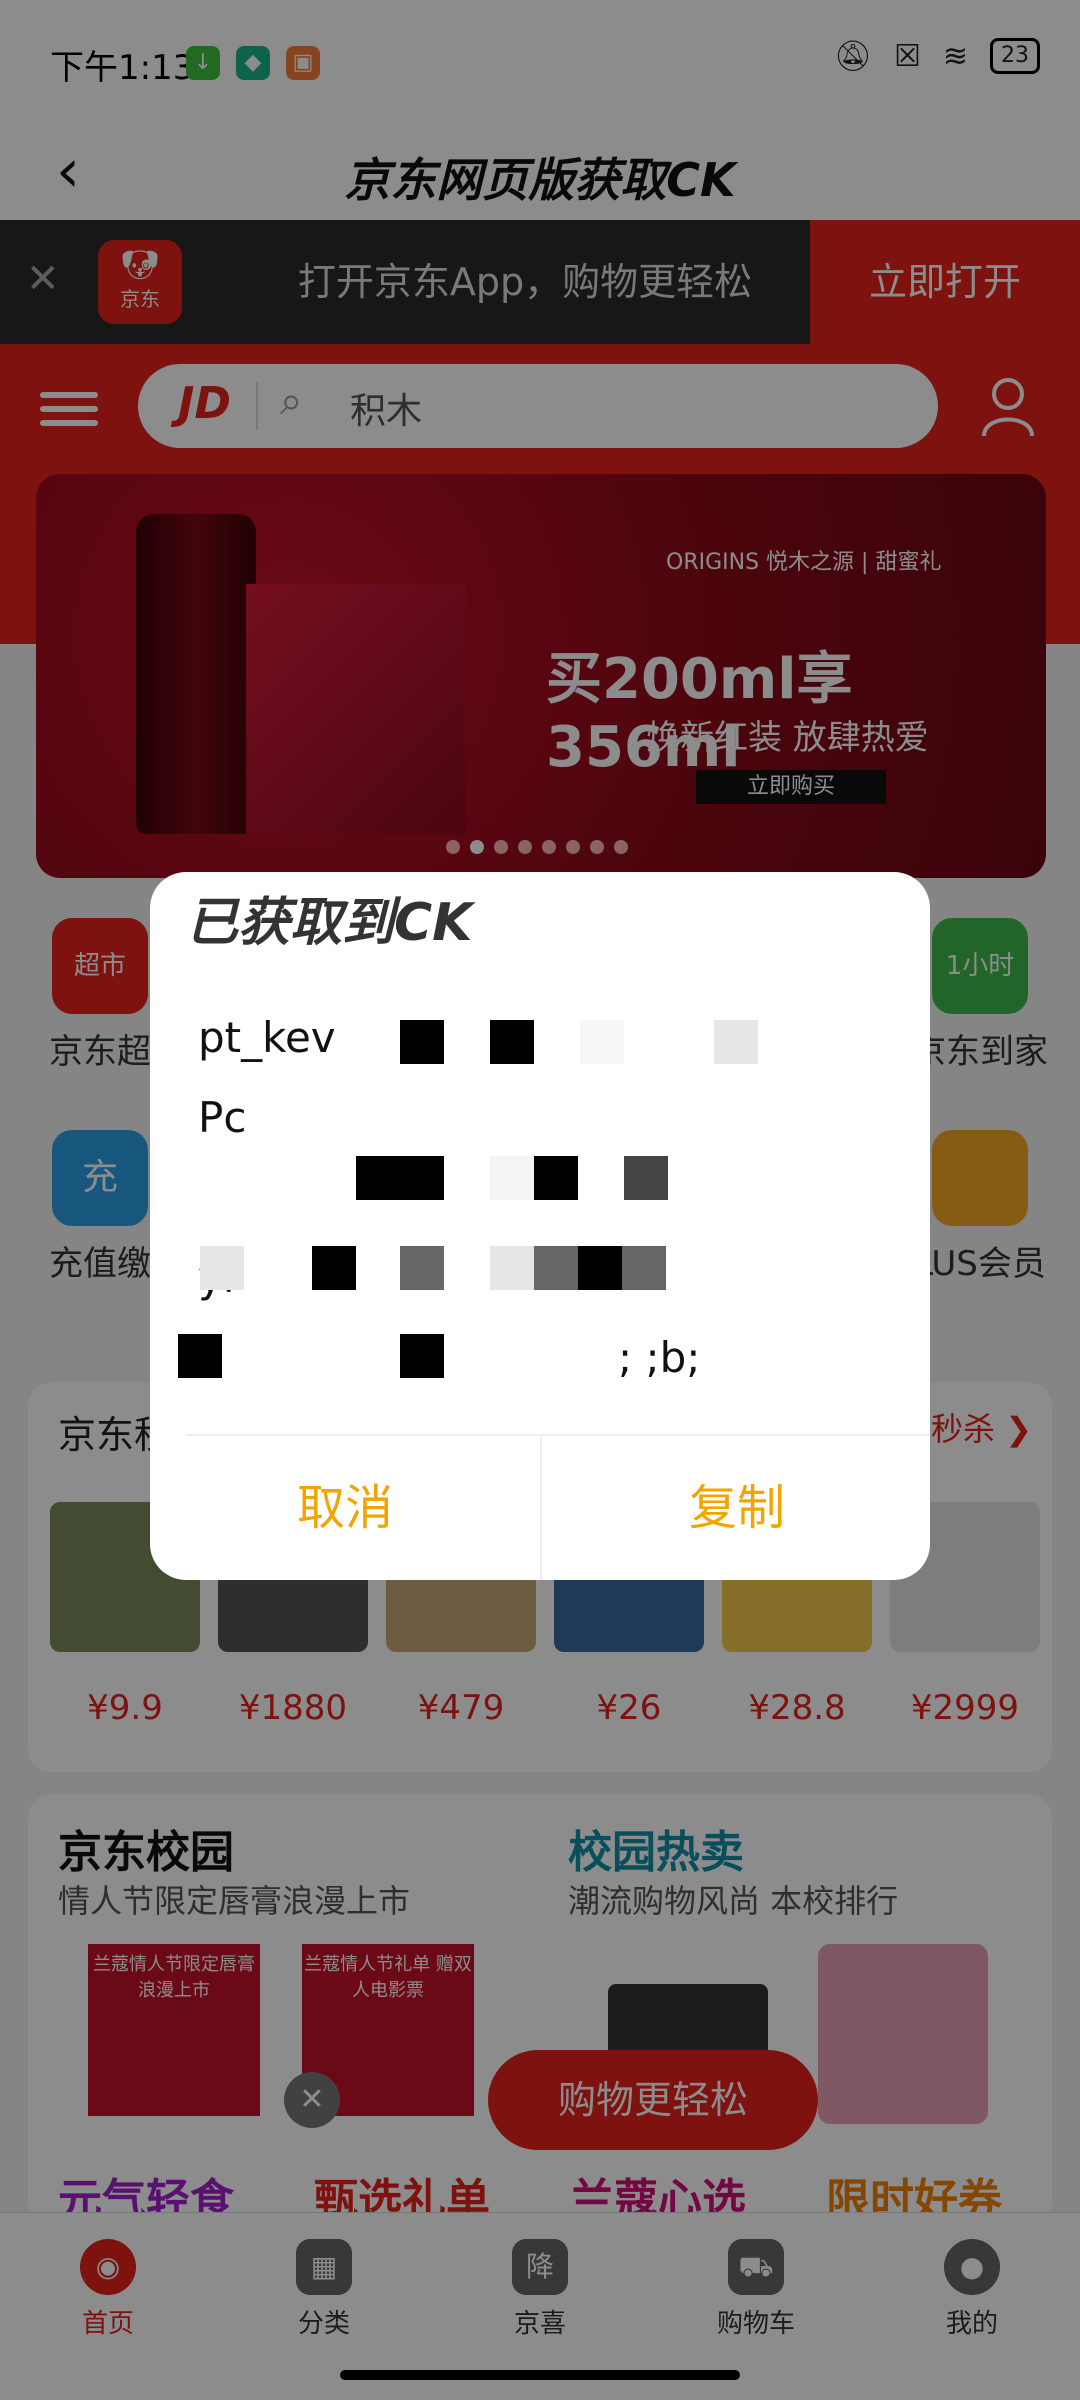 The width and height of the screenshot is (1080, 2401). Describe the element at coordinates (329, 923) in the screenshot. I see `dialog-title: 已获取到CK` at that location.